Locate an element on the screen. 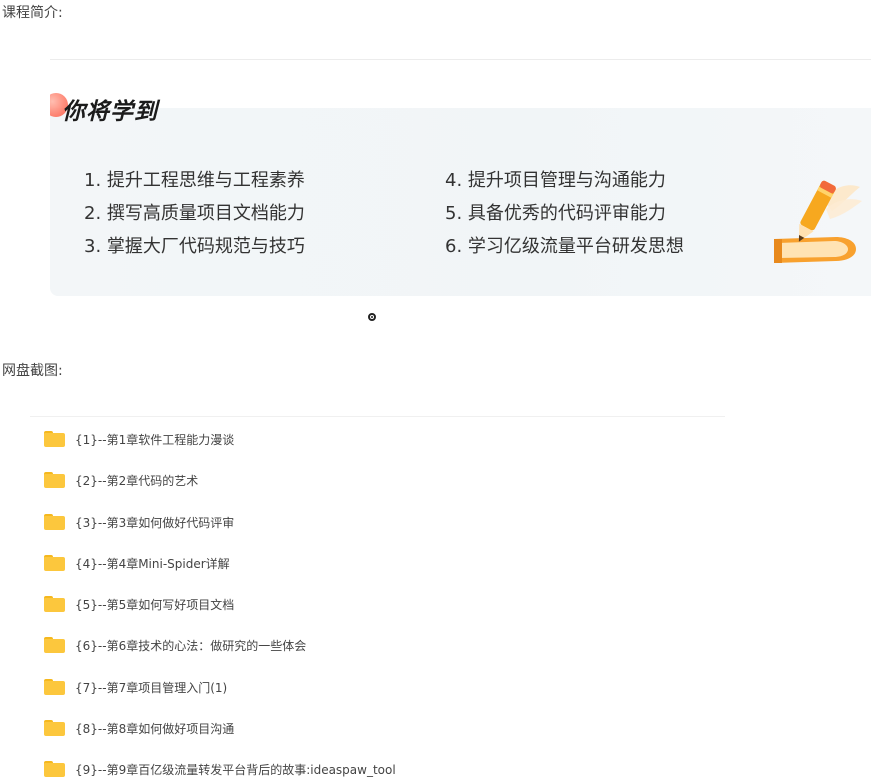 The image size is (871, 781). folder-name: {5}--第5章如何写好项目文档 is located at coordinates (155, 604).